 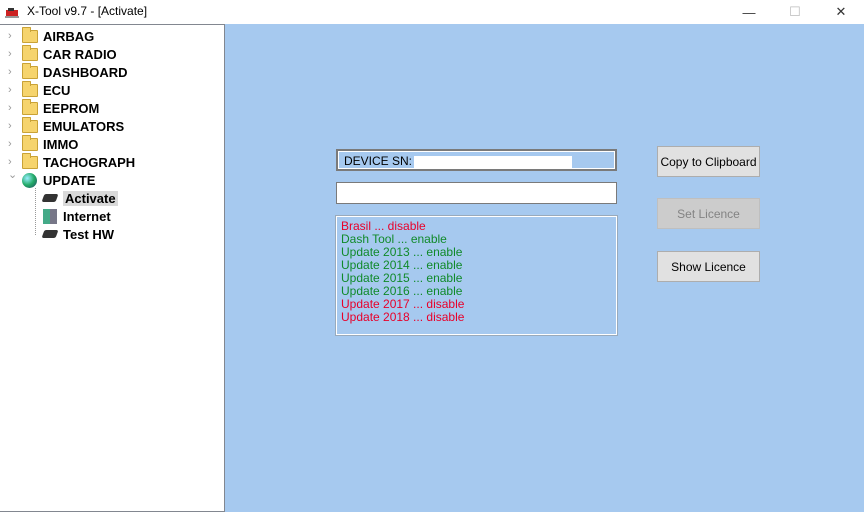 I want to click on tree-item-label: ECU, so click(x=57, y=90).